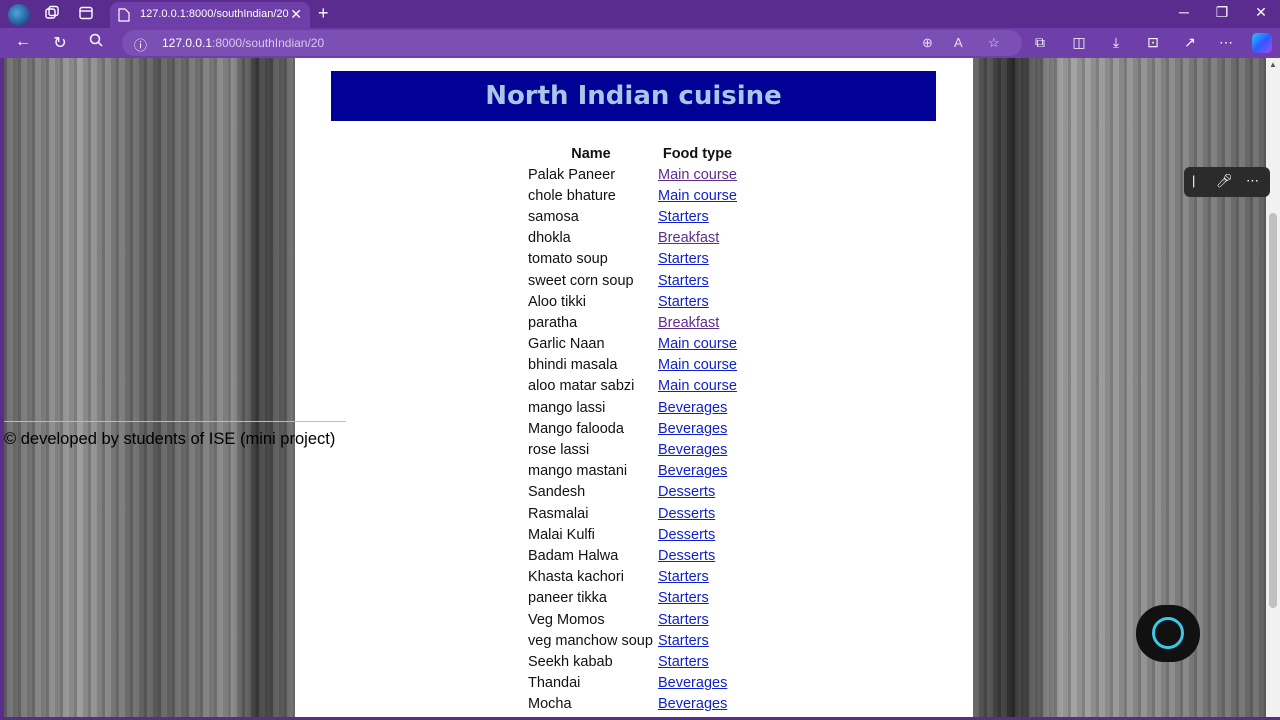 This screenshot has width=1280, height=720. What do you see at coordinates (632, 704) in the screenshot?
I see `table-row: Mocha Beverages` at bounding box center [632, 704].